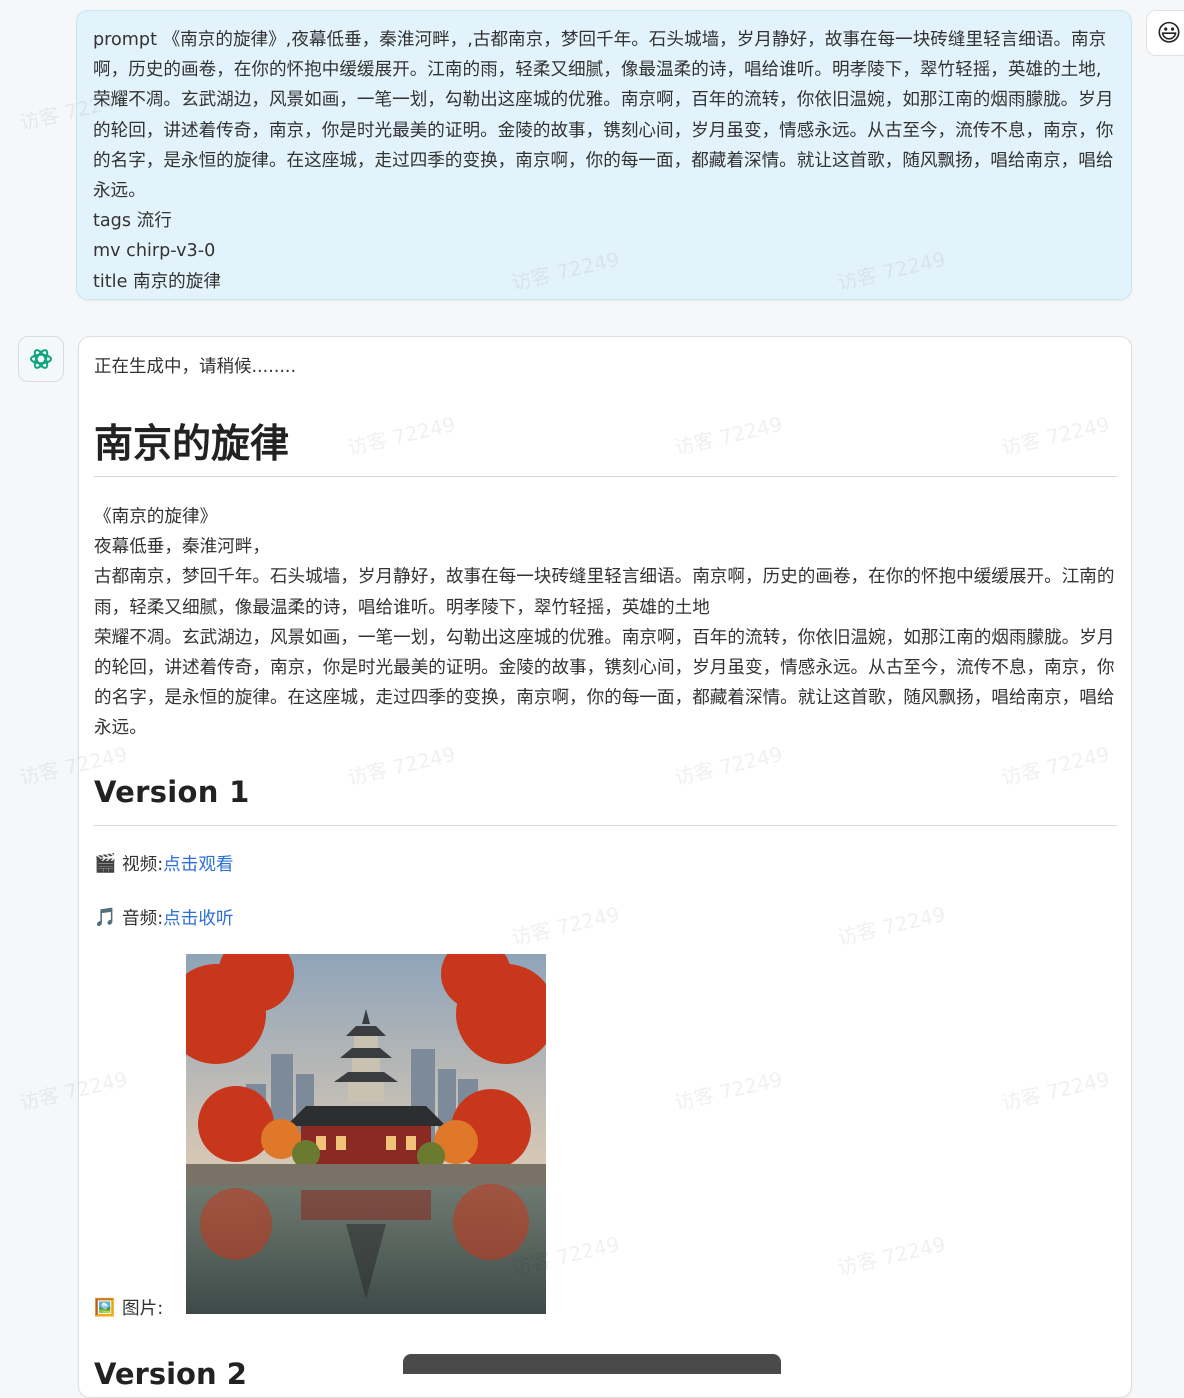 The width and height of the screenshot is (1184, 1398). I want to click on framed-picture-icon: 🖼️, so click(105, 1307).